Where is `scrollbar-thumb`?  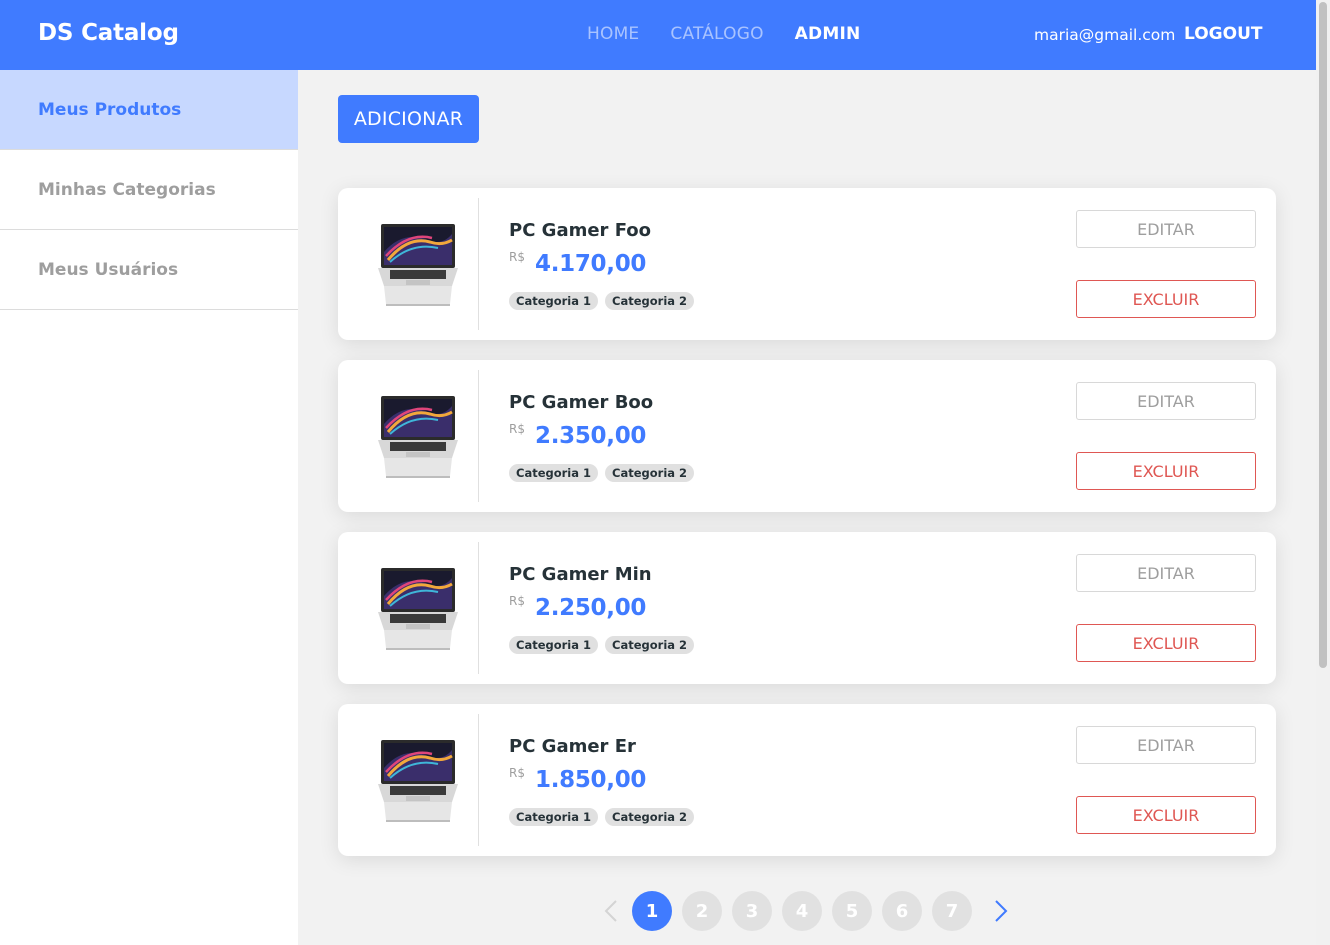 scrollbar-thumb is located at coordinates (1323, 335).